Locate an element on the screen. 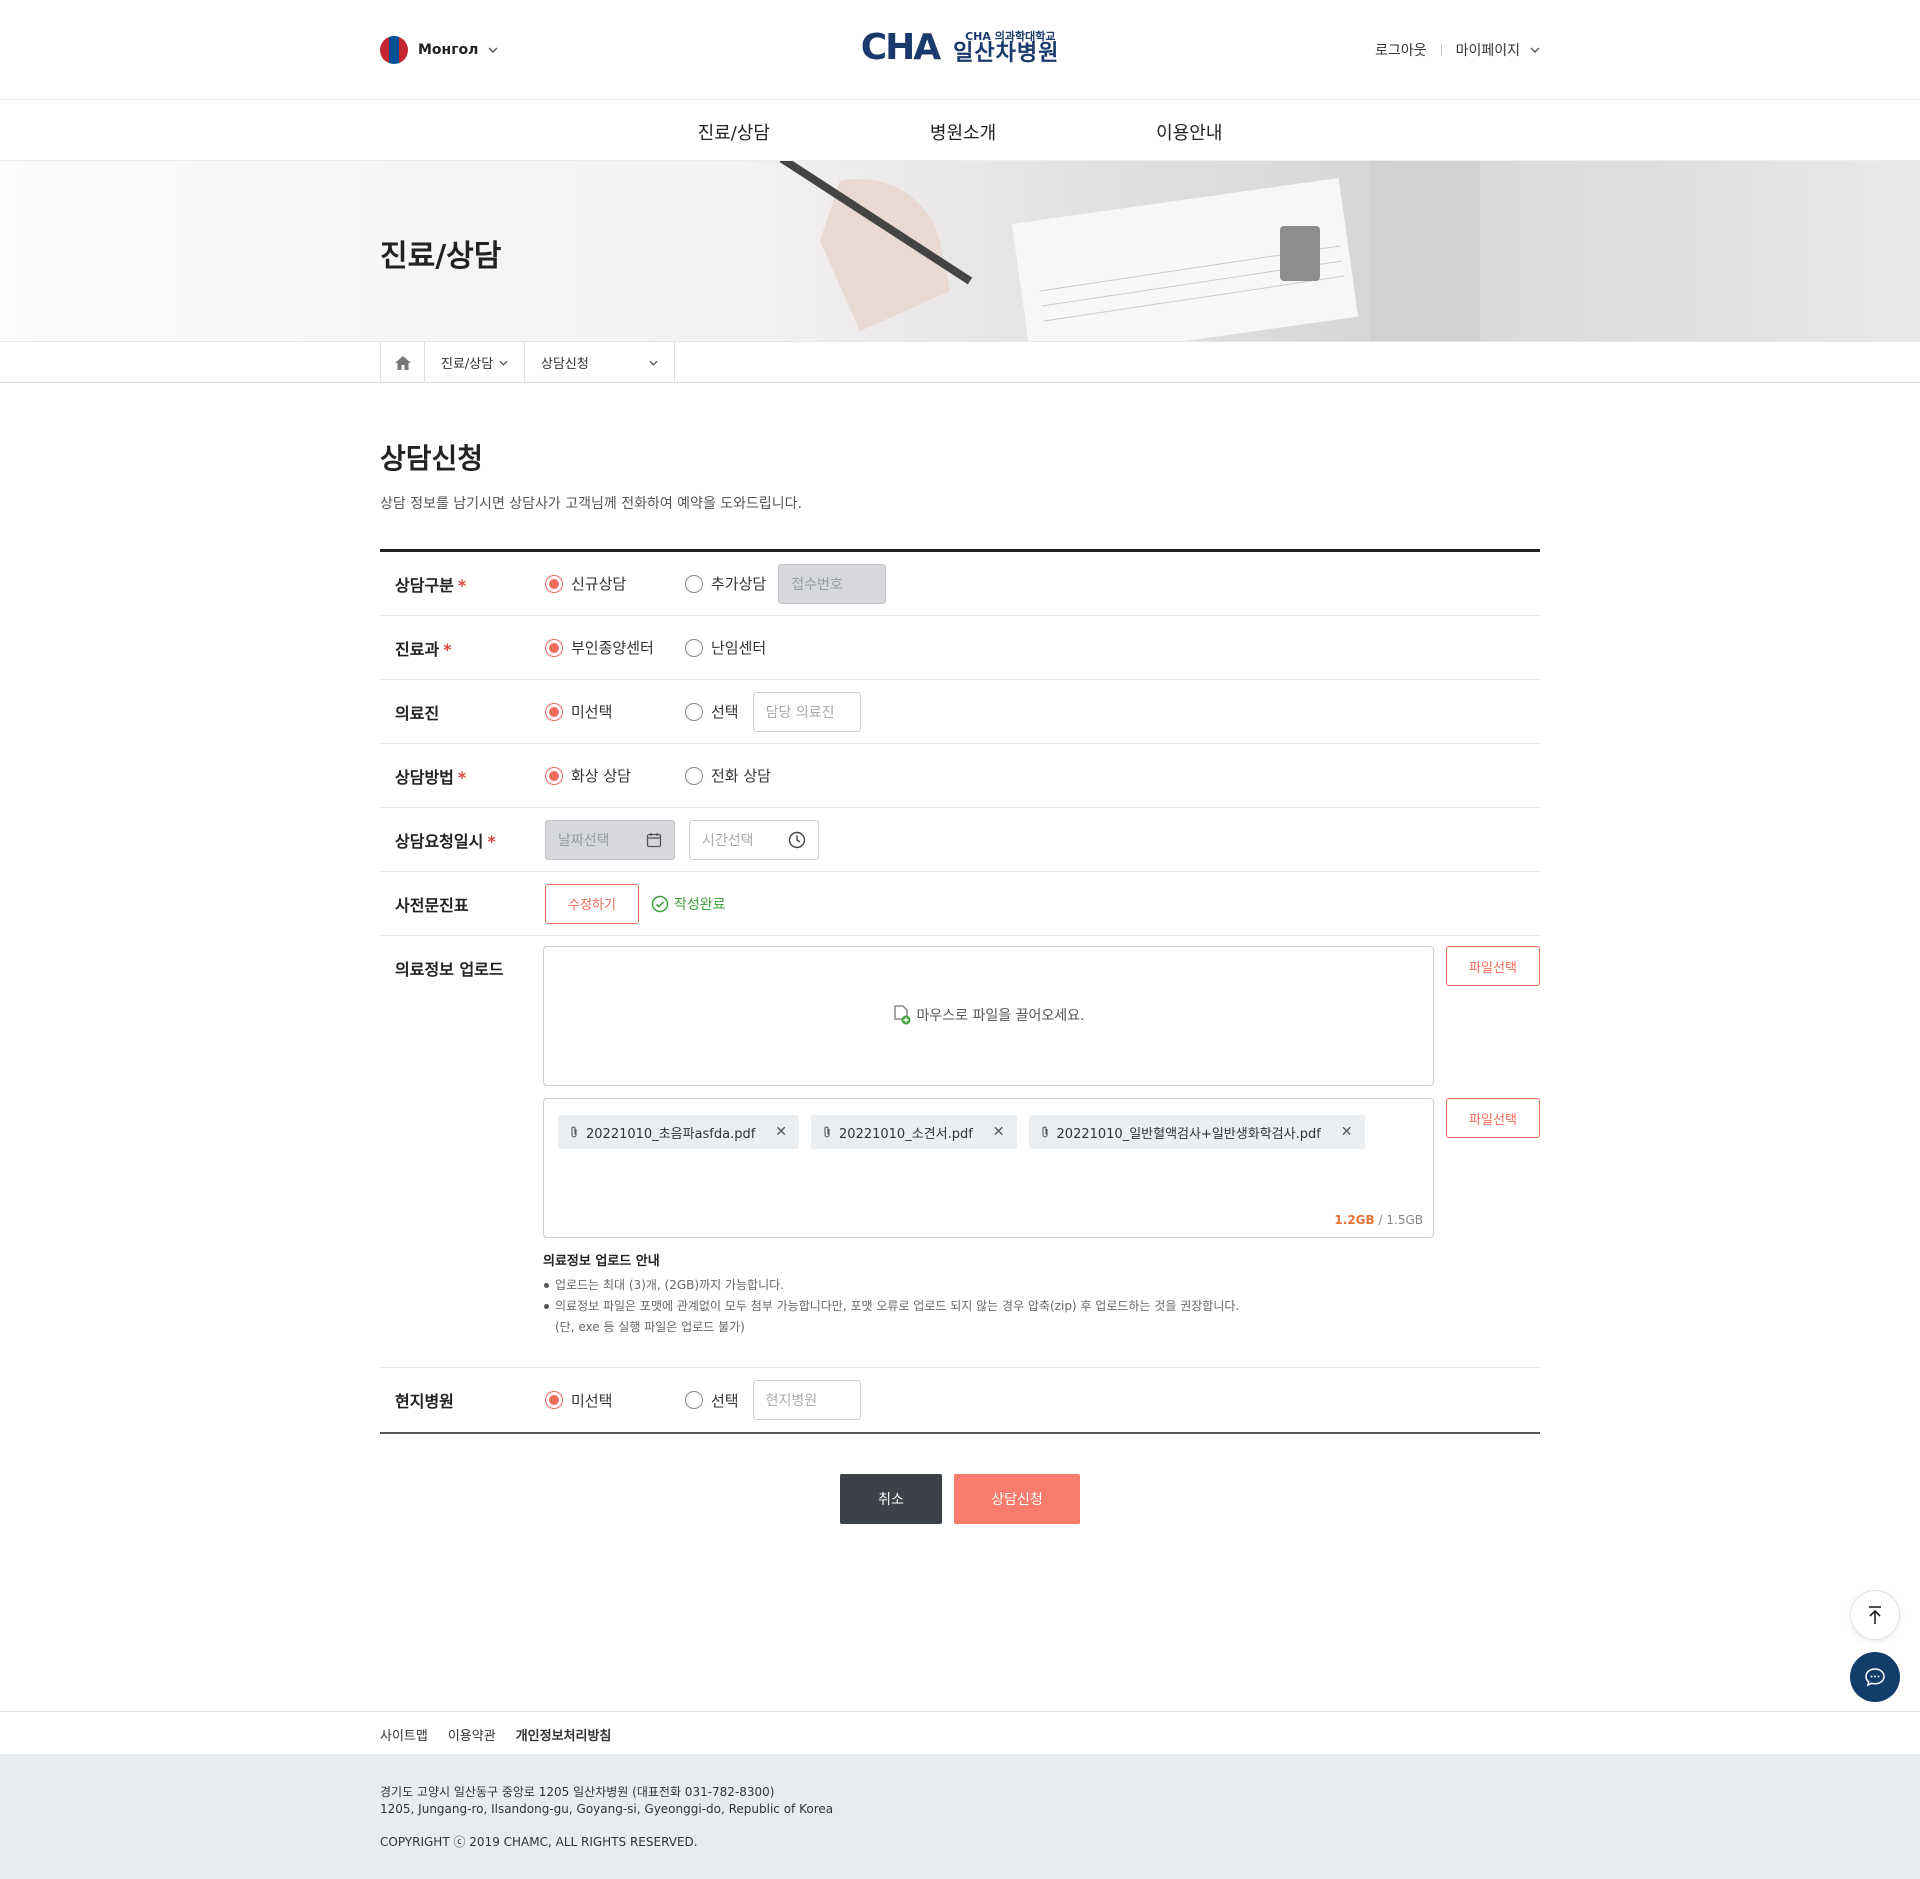  input-placeholder: 날짜선택 is located at coordinates (584, 840).